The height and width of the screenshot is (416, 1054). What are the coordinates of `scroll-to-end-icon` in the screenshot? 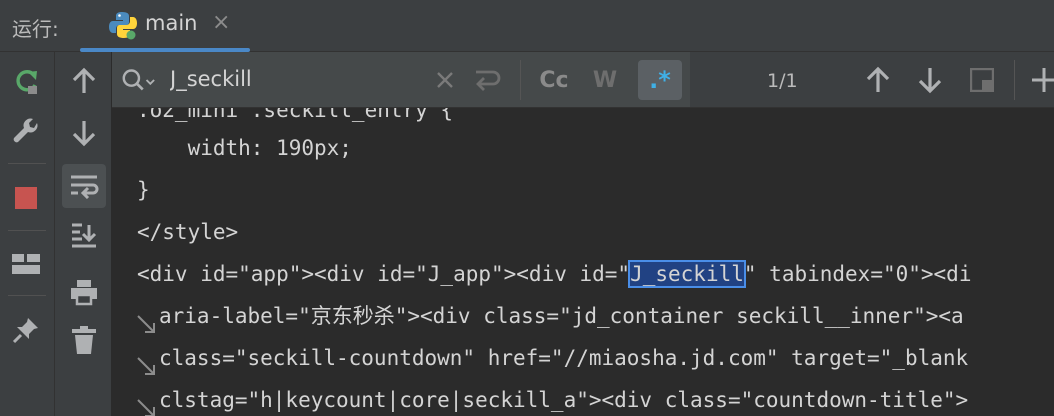 It's located at (84, 235).